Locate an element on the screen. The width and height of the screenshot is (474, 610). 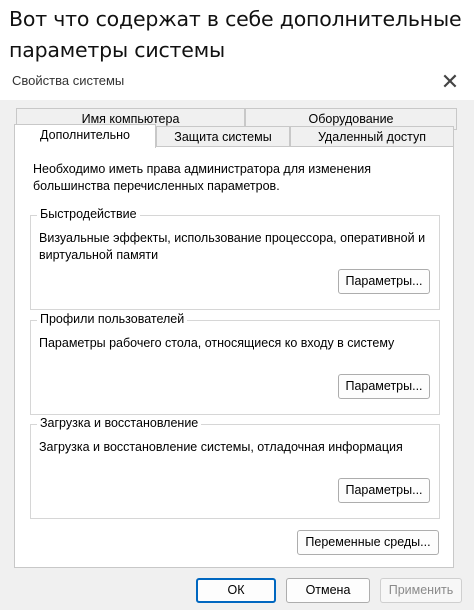
close-button: ✕ is located at coordinates (450, 82).